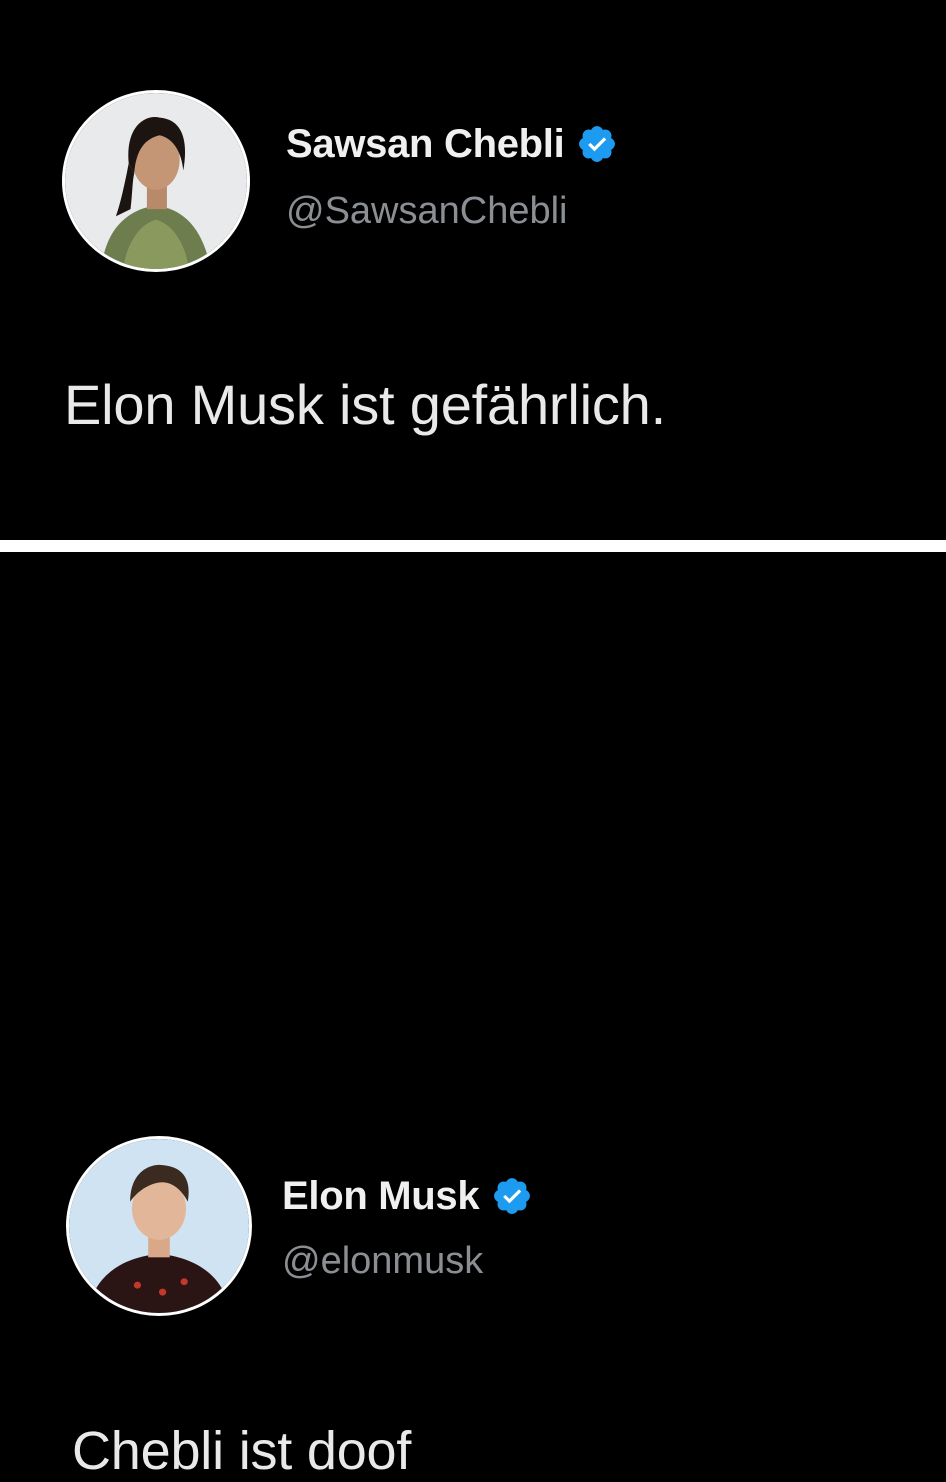  Describe the element at coordinates (425, 144) in the screenshot. I see `display-name: Sawsan Chebli` at that location.